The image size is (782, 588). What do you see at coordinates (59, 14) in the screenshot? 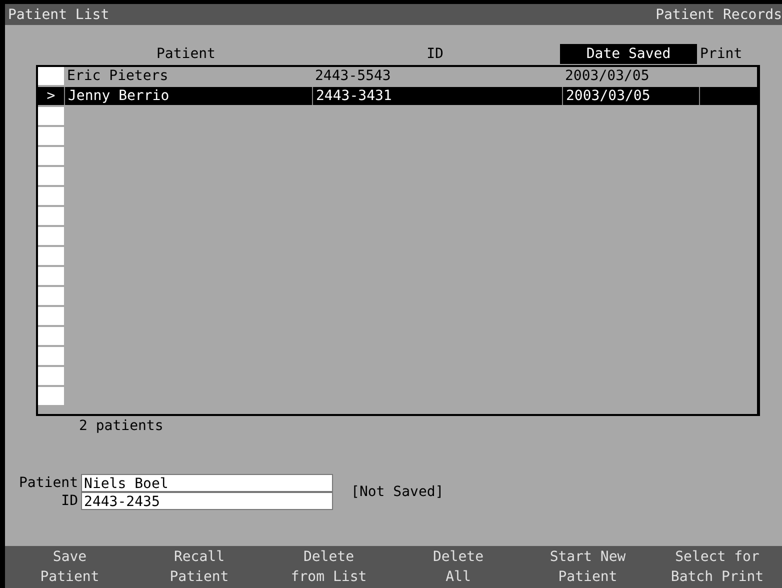
I see `window-title: Patient List` at bounding box center [59, 14].